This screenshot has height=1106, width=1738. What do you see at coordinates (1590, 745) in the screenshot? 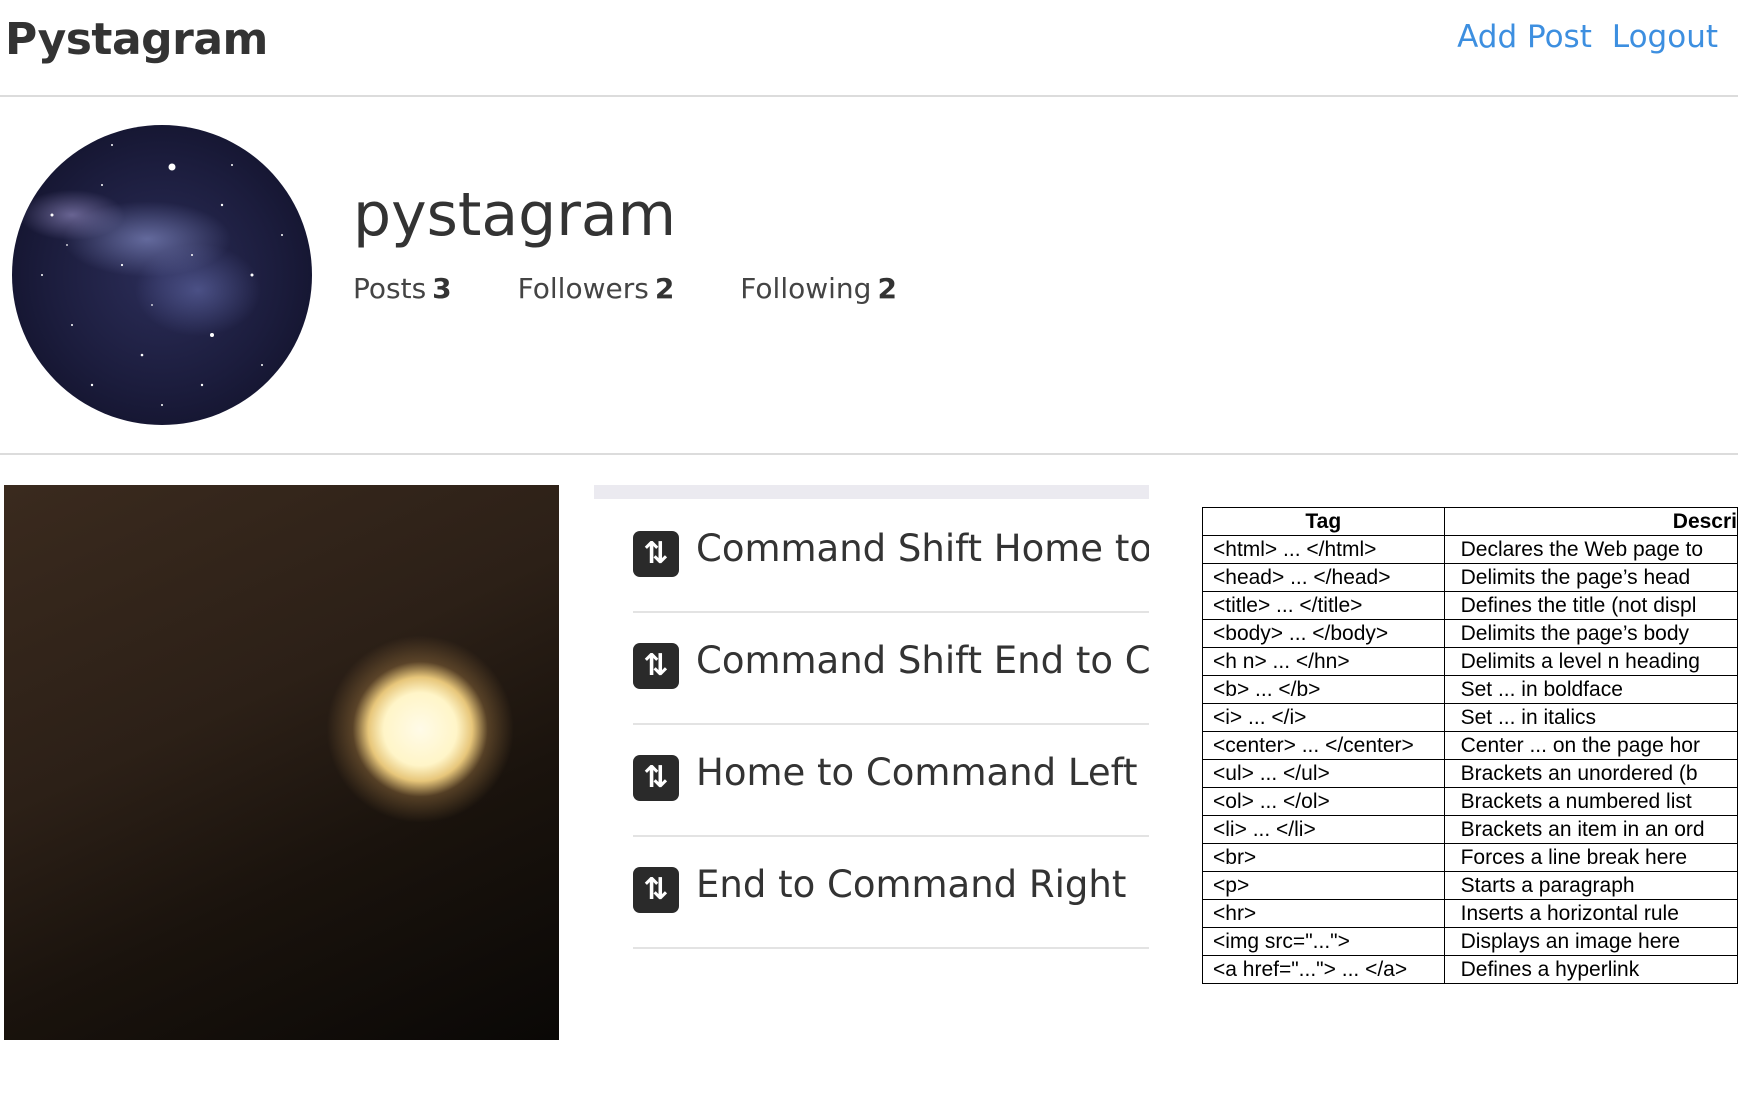
I see `description-cell: Center ... on the page hor` at bounding box center [1590, 745].